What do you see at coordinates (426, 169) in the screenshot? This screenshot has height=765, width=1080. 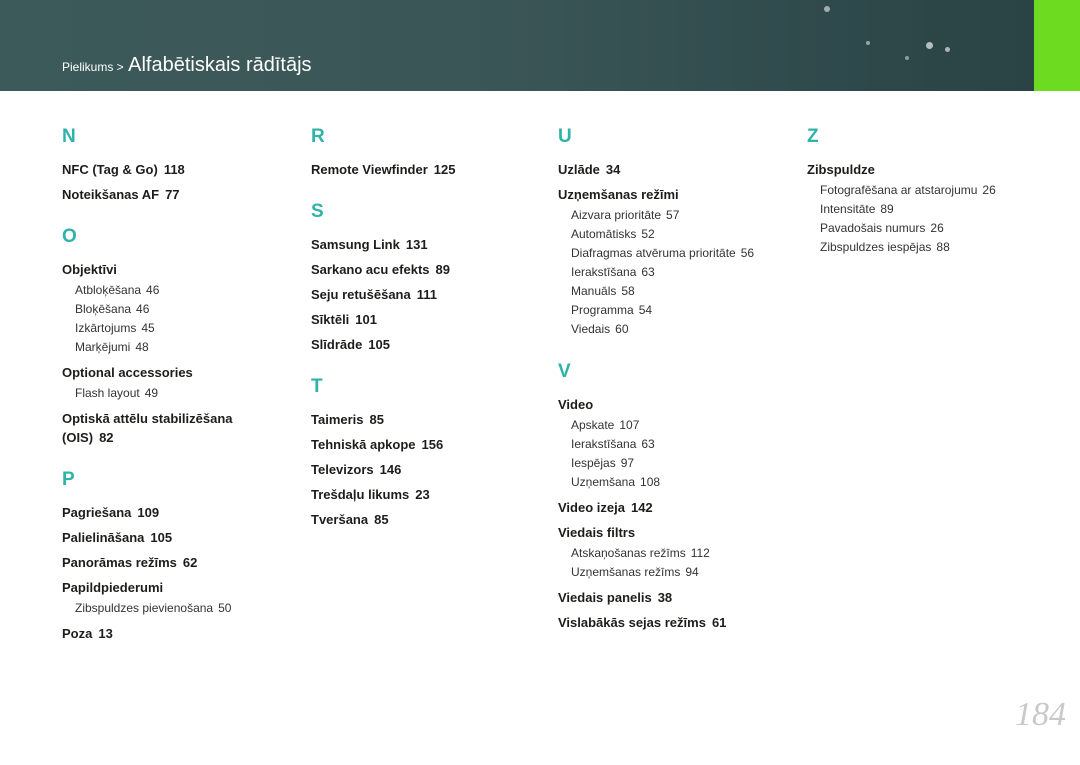 I see `index-entry: Remote Viewfinder 125` at bounding box center [426, 169].